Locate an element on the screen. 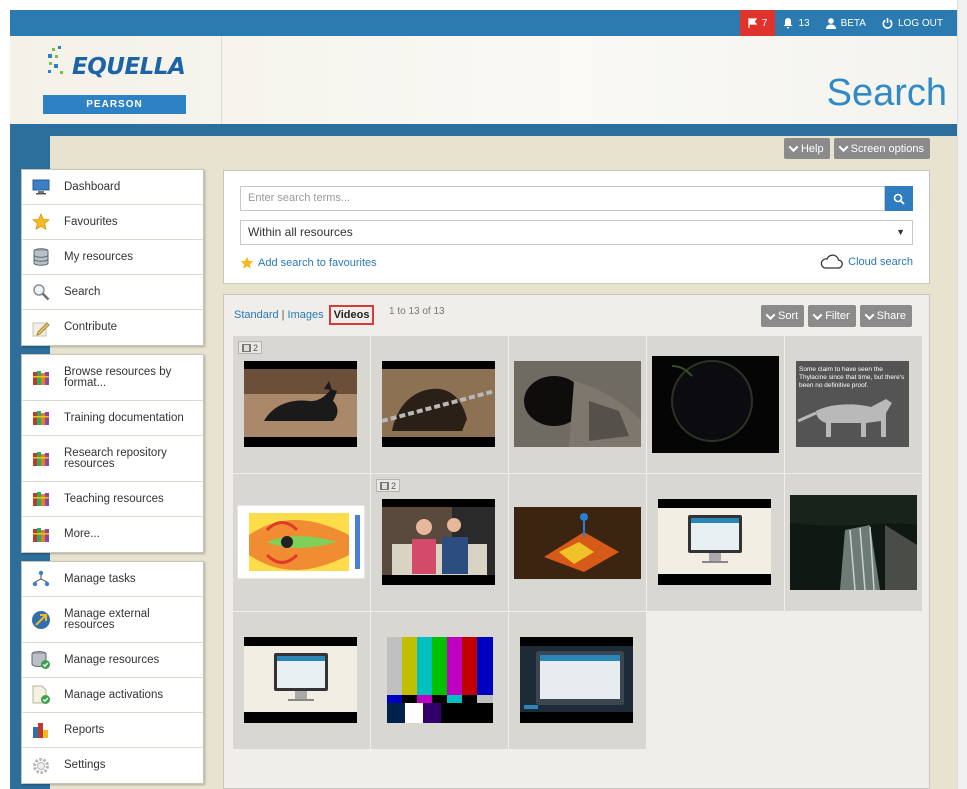 The width and height of the screenshot is (967, 789). sidebar-item-settings: Settings is located at coordinates (112, 765).